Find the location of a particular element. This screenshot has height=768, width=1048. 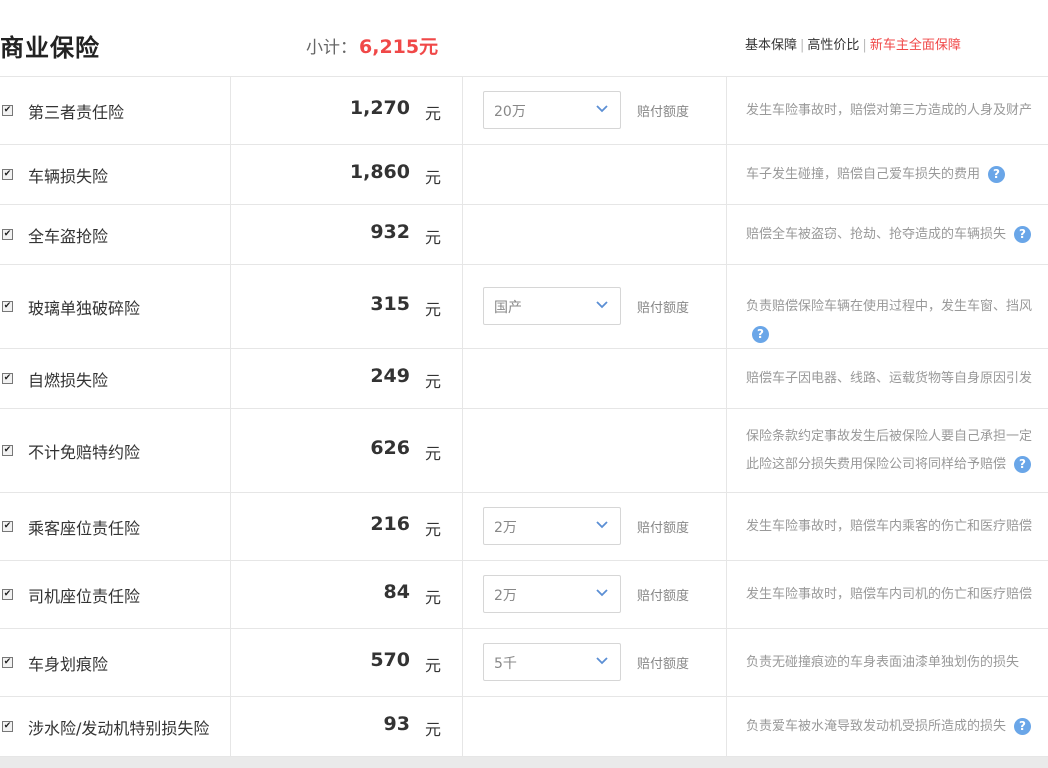

insurance-description: 赔偿全车被盗窃、抢劫、抢夺造成的车辆损失? is located at coordinates (889, 235).